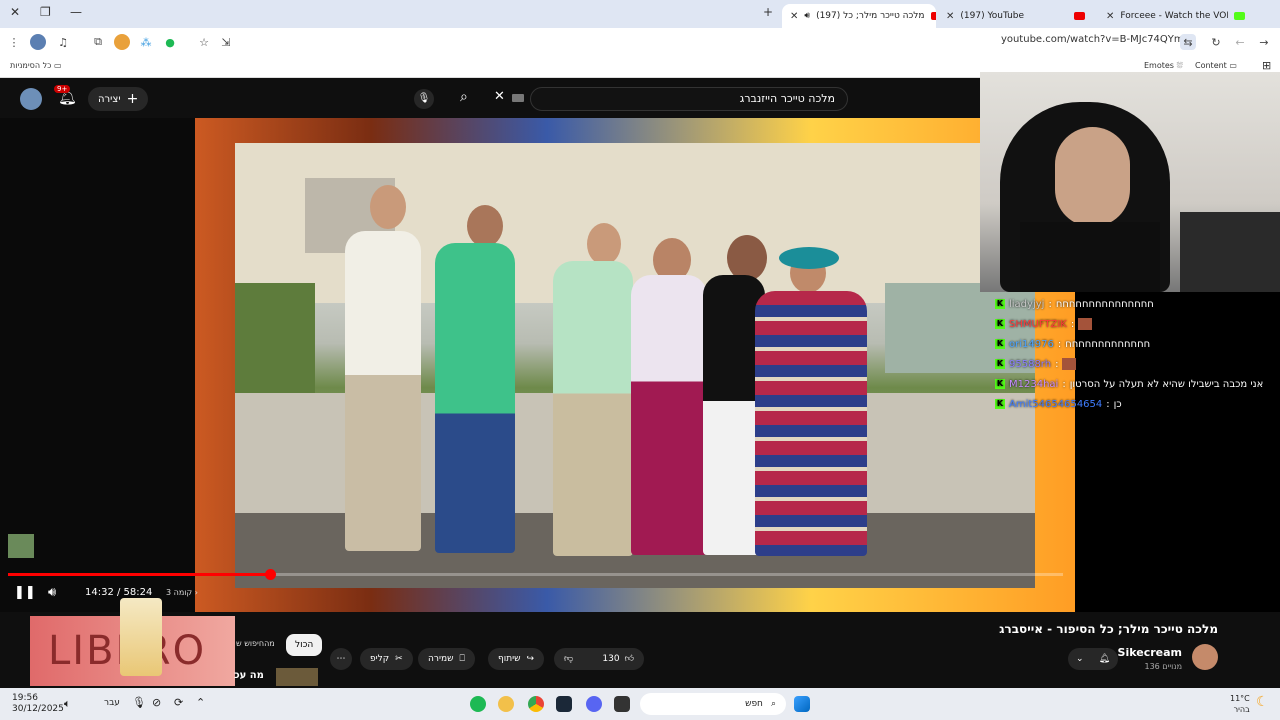 The image size is (1280, 720). I want to click on chat-username: 95588rh, so click(1030, 364).